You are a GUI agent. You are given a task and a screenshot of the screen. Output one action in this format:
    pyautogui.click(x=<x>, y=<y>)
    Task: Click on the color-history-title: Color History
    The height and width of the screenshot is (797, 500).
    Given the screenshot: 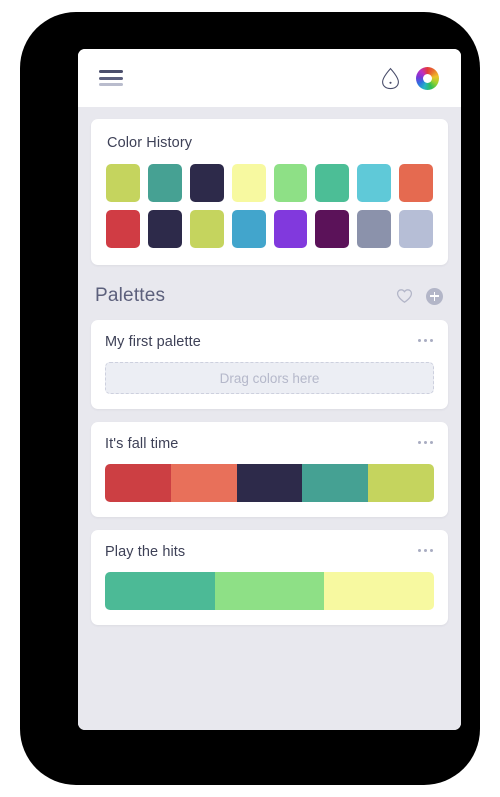 What is the action you would take?
    pyautogui.click(x=150, y=143)
    